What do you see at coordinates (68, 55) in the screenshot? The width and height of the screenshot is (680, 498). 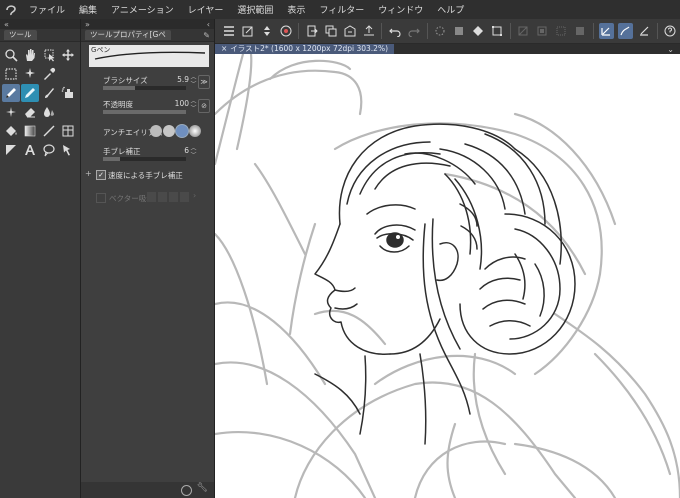 I see `move-layer-icon` at bounding box center [68, 55].